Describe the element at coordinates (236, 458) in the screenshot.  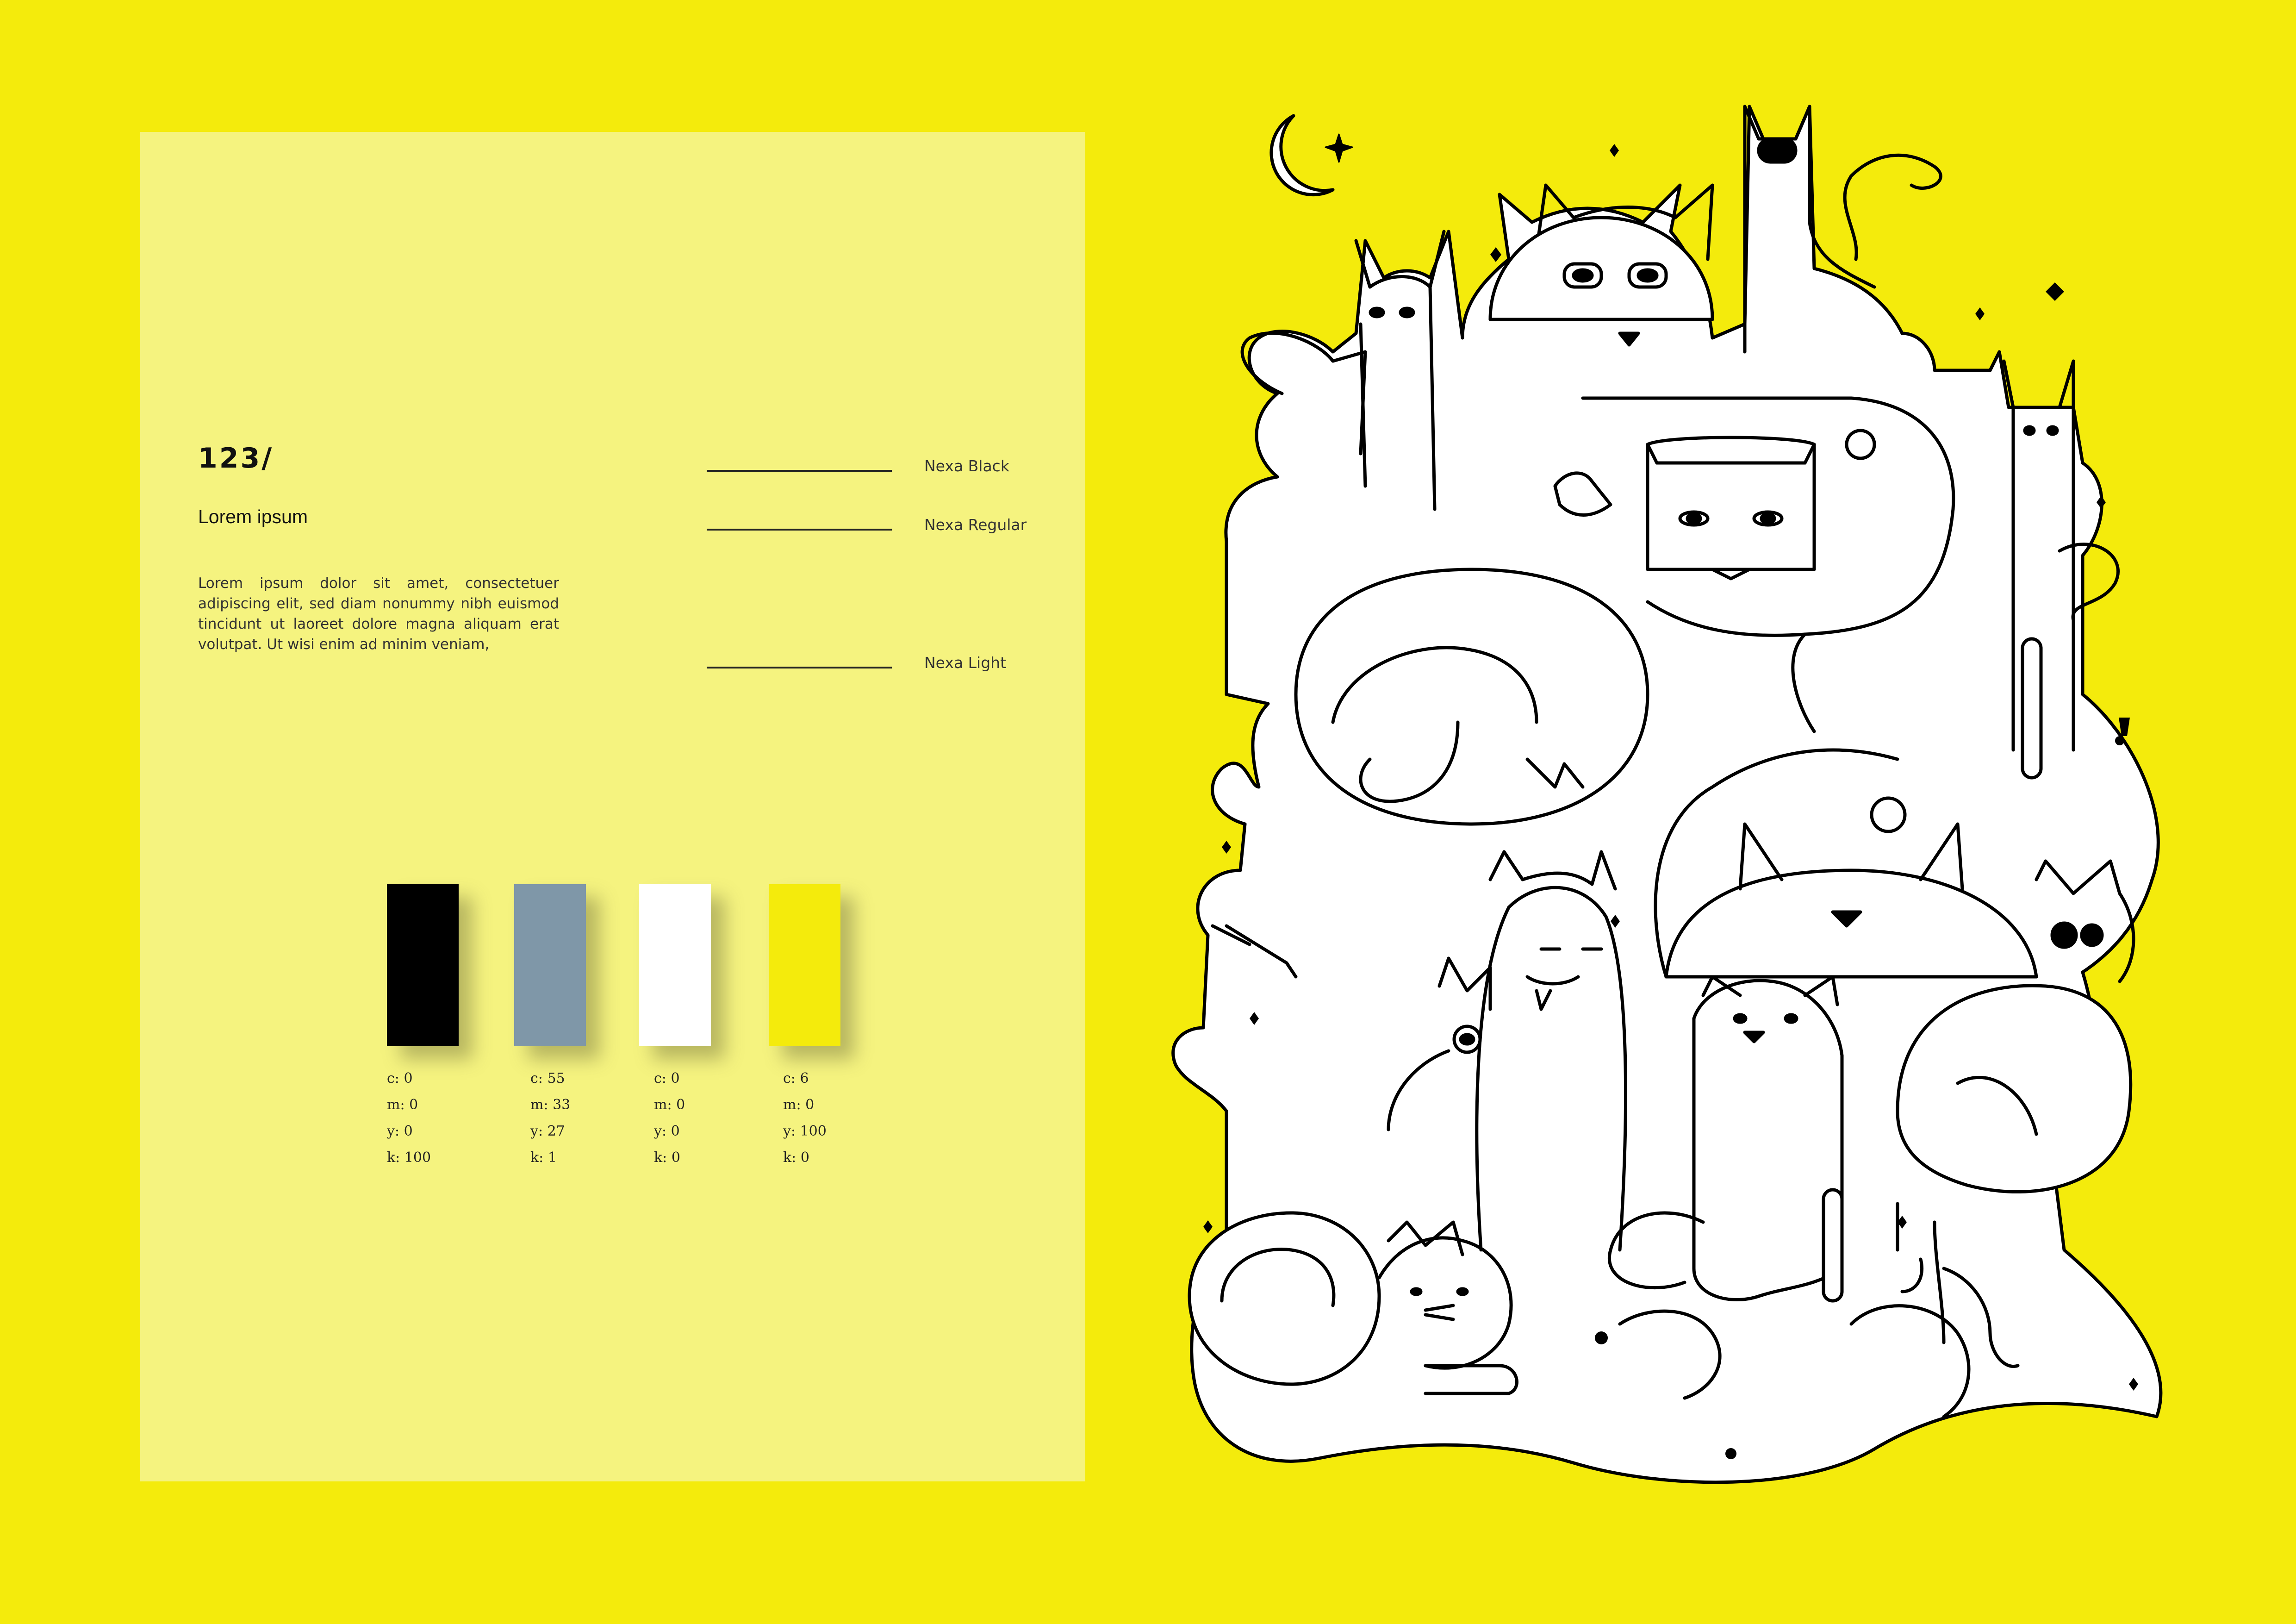
I see `section-number: 123/` at that location.